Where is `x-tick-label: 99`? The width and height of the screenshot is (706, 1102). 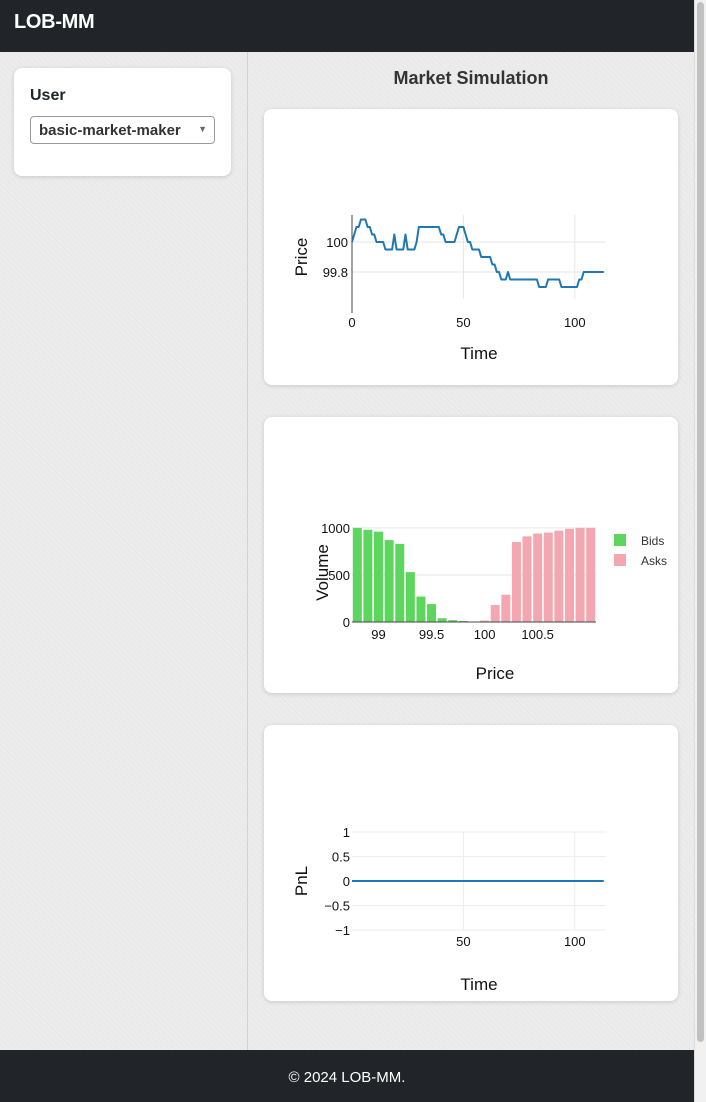
x-tick-label: 99 is located at coordinates (378, 634).